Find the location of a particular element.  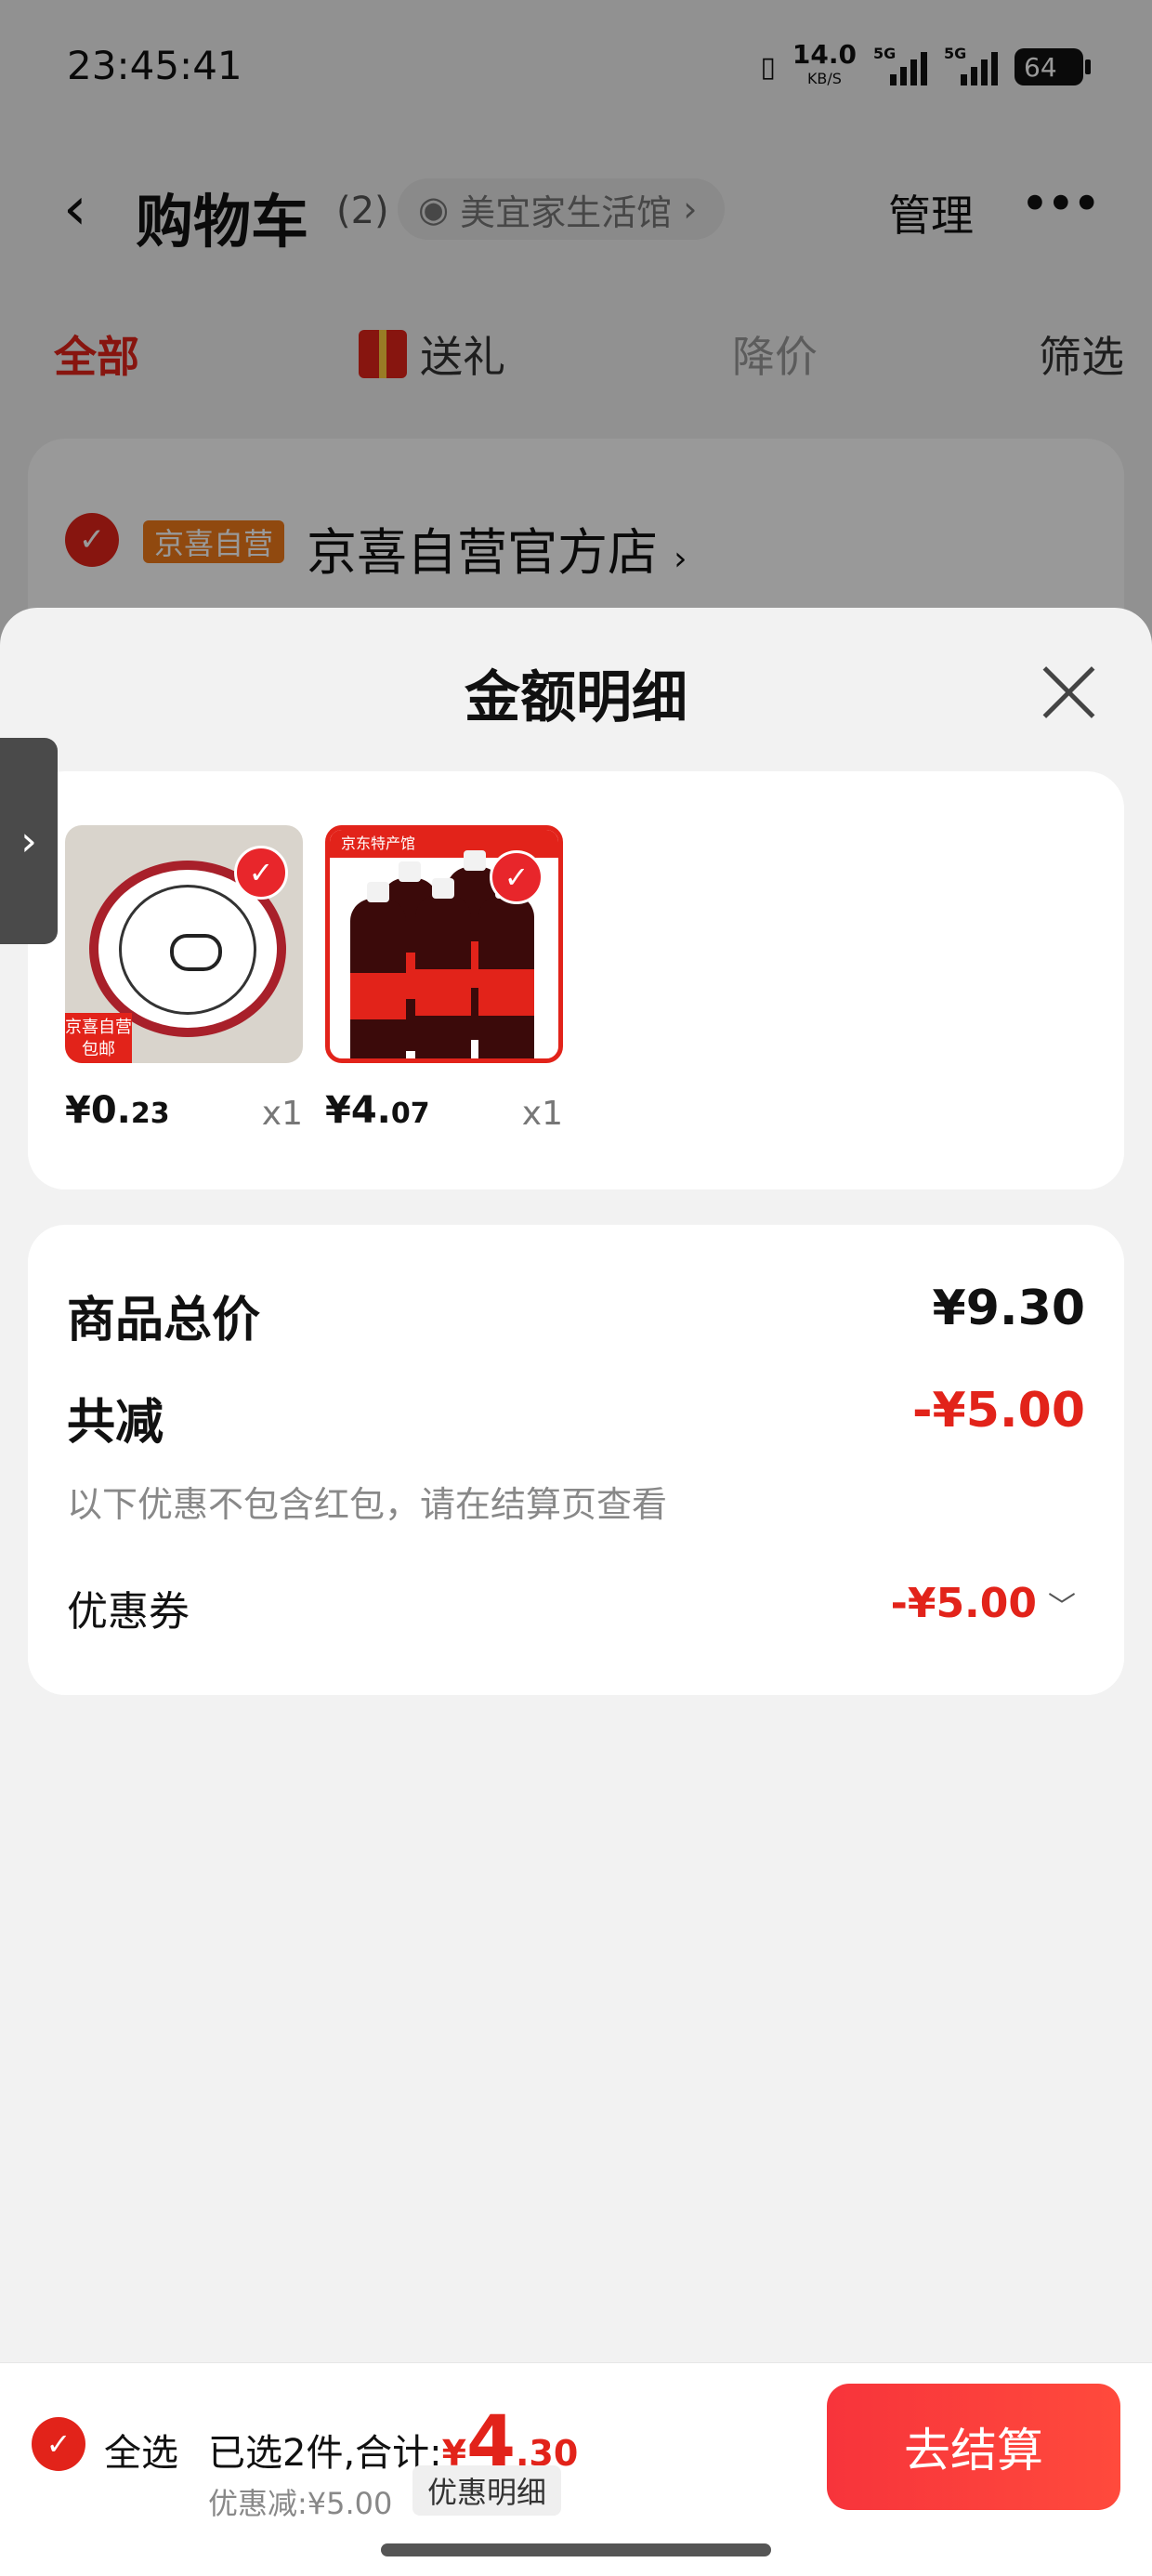

reduce-value: -¥5.00 is located at coordinates (998, 1411).